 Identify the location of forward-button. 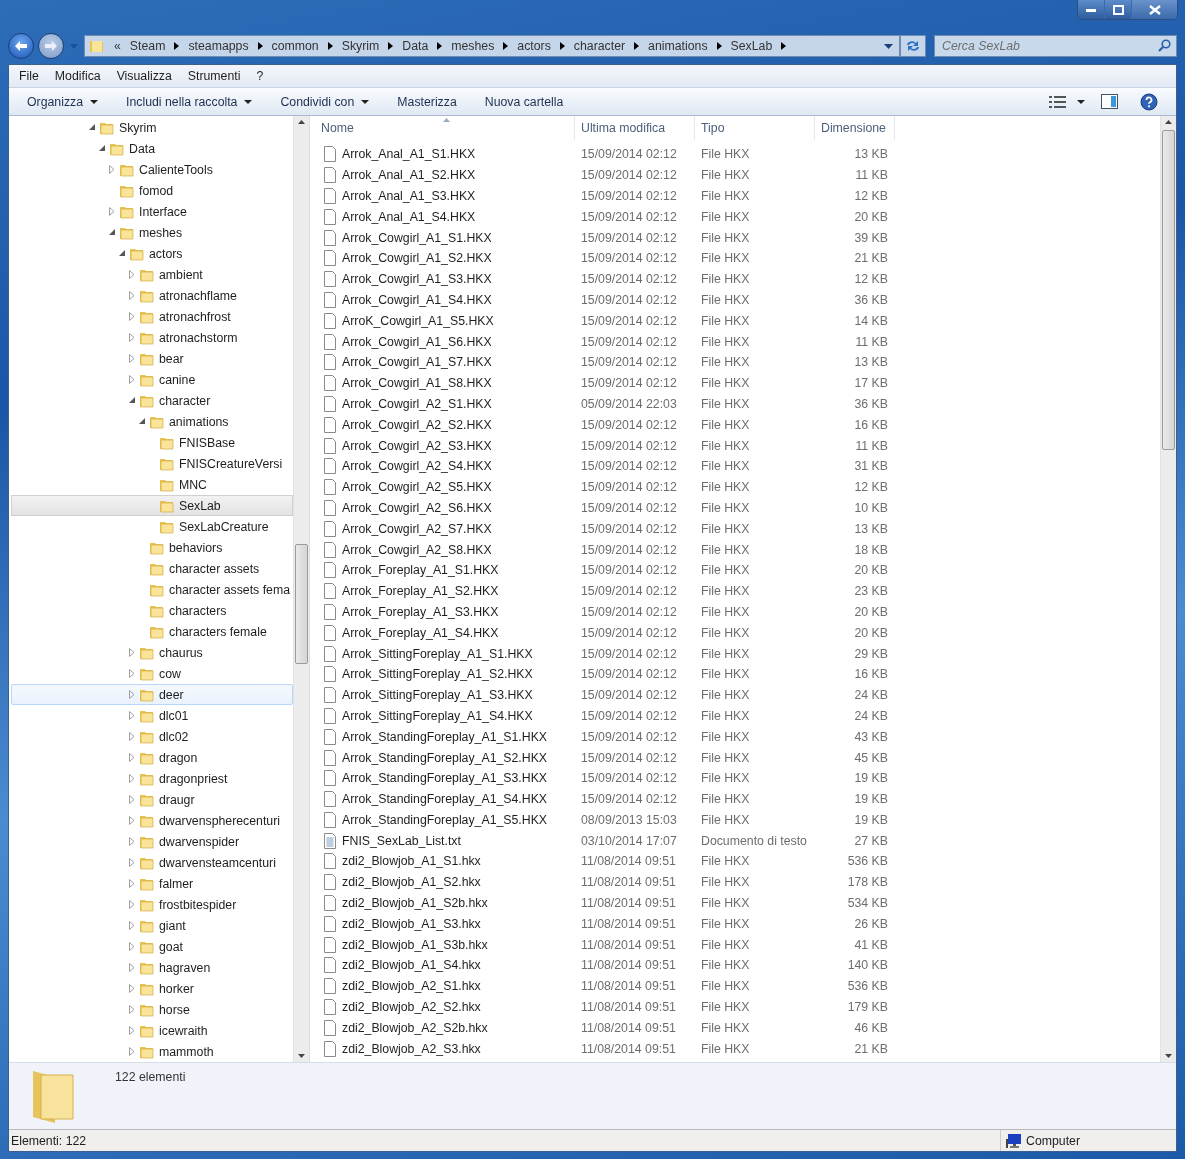
(51, 46).